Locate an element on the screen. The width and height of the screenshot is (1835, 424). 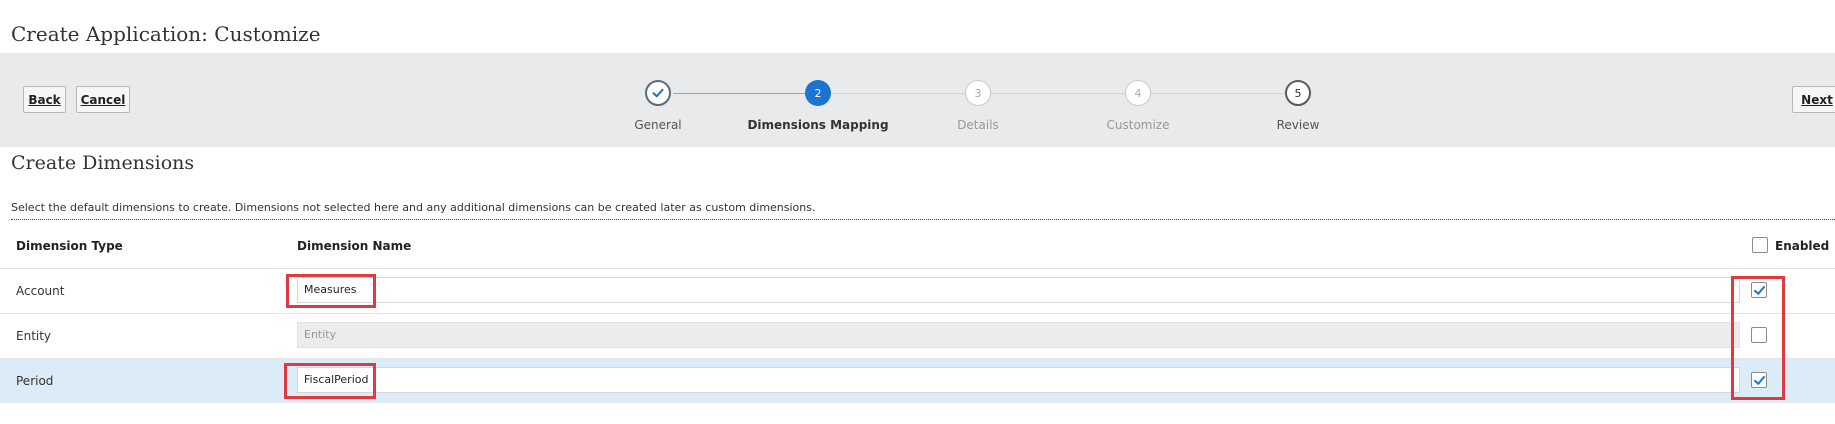
dimension-type-cell: Period is located at coordinates (35, 381).